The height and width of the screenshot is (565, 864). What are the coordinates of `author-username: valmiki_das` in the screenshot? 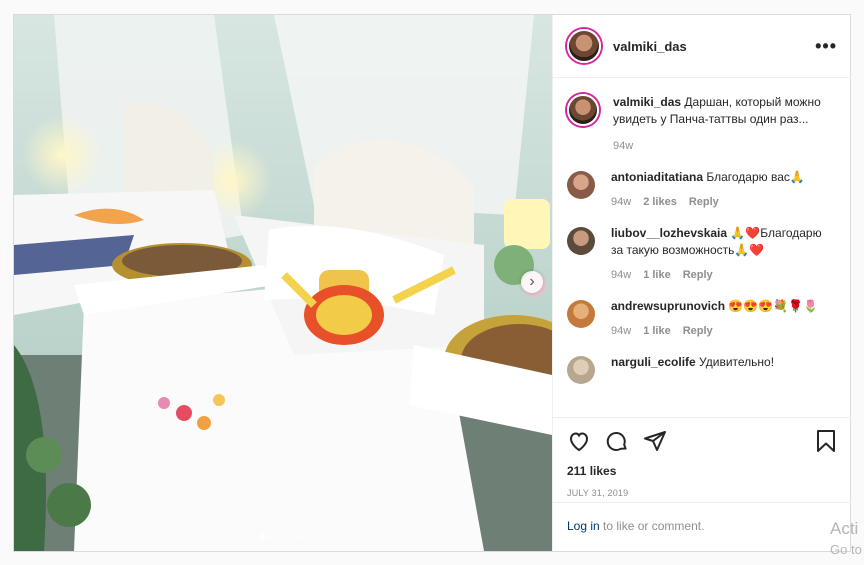 It's located at (650, 46).